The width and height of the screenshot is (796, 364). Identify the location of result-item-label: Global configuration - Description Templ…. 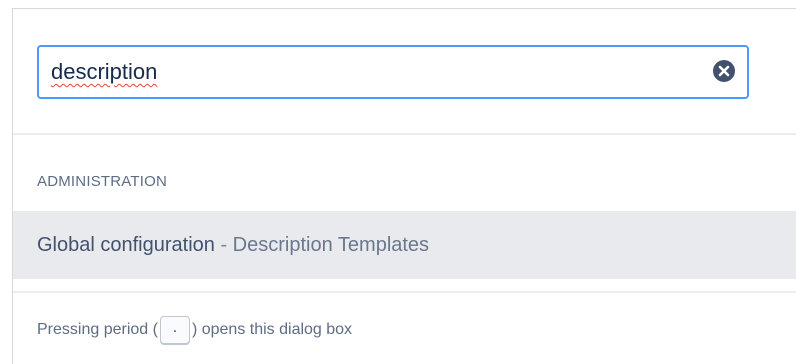
(233, 245).